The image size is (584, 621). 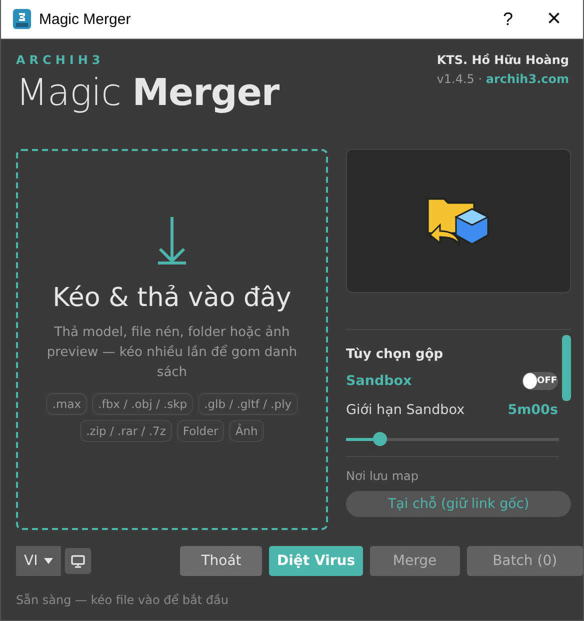 I want to click on action-button: Thoát, so click(x=221, y=561).